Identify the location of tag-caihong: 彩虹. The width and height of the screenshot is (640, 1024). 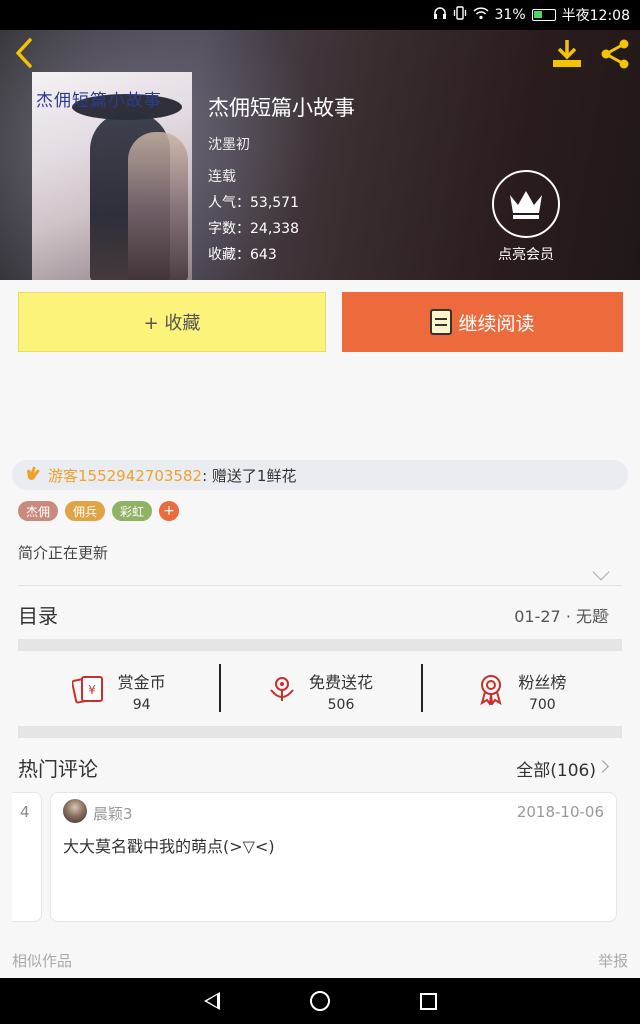
(132, 511).